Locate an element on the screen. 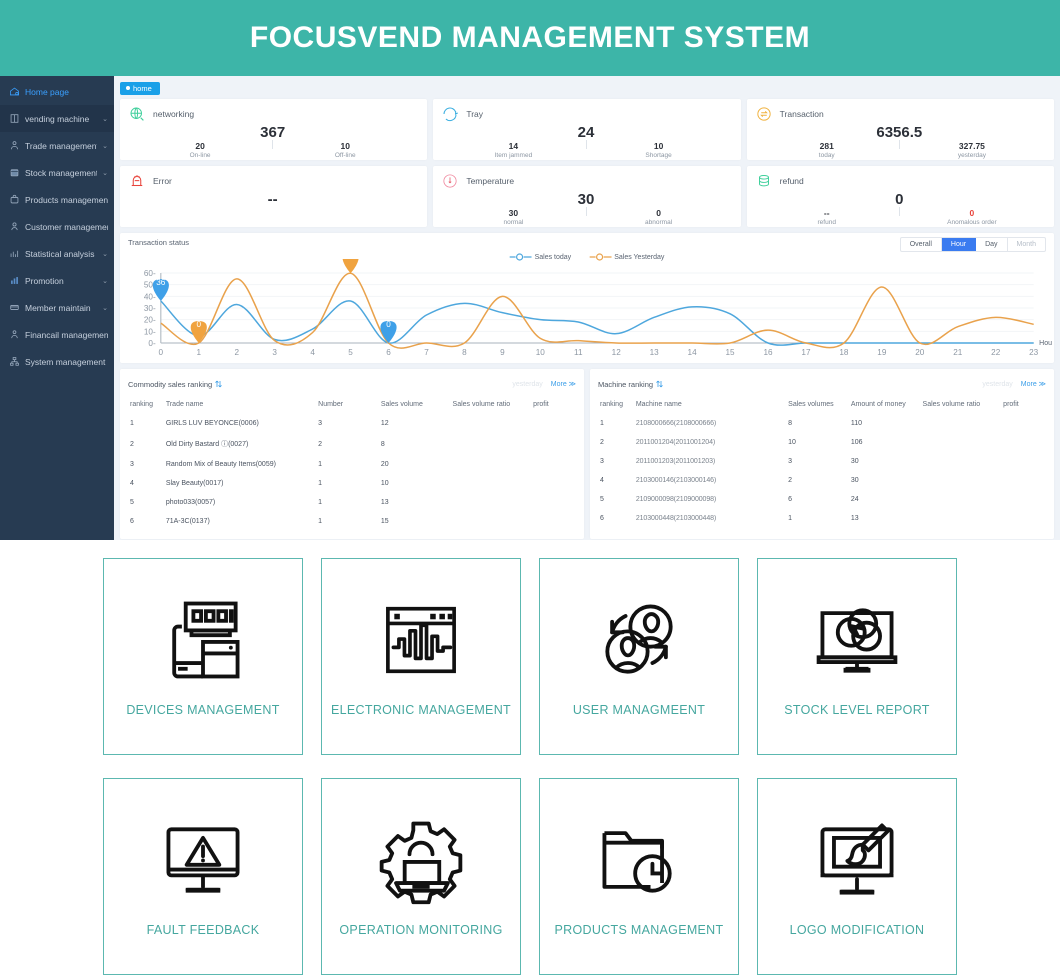  stat-sub-right-label: yesterday is located at coordinates (972, 155).